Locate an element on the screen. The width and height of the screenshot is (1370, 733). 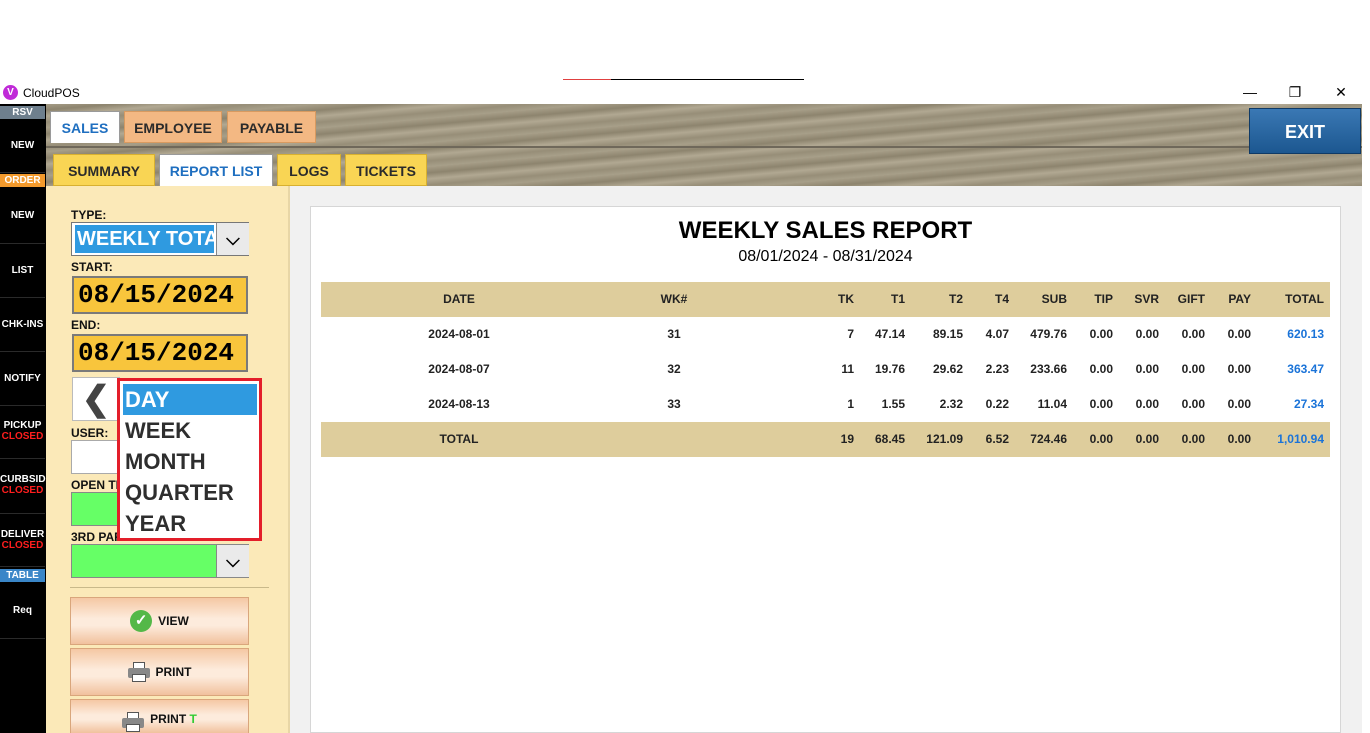
print-t-button-label: PRINT T is located at coordinates (173, 719).